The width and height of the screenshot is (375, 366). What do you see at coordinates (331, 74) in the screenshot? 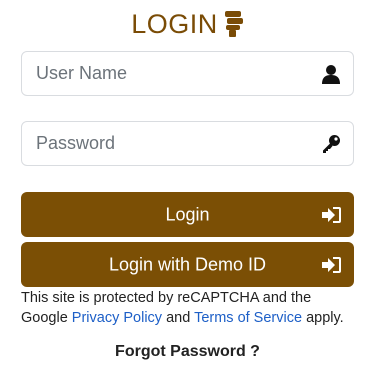
I see `user-icon` at bounding box center [331, 74].